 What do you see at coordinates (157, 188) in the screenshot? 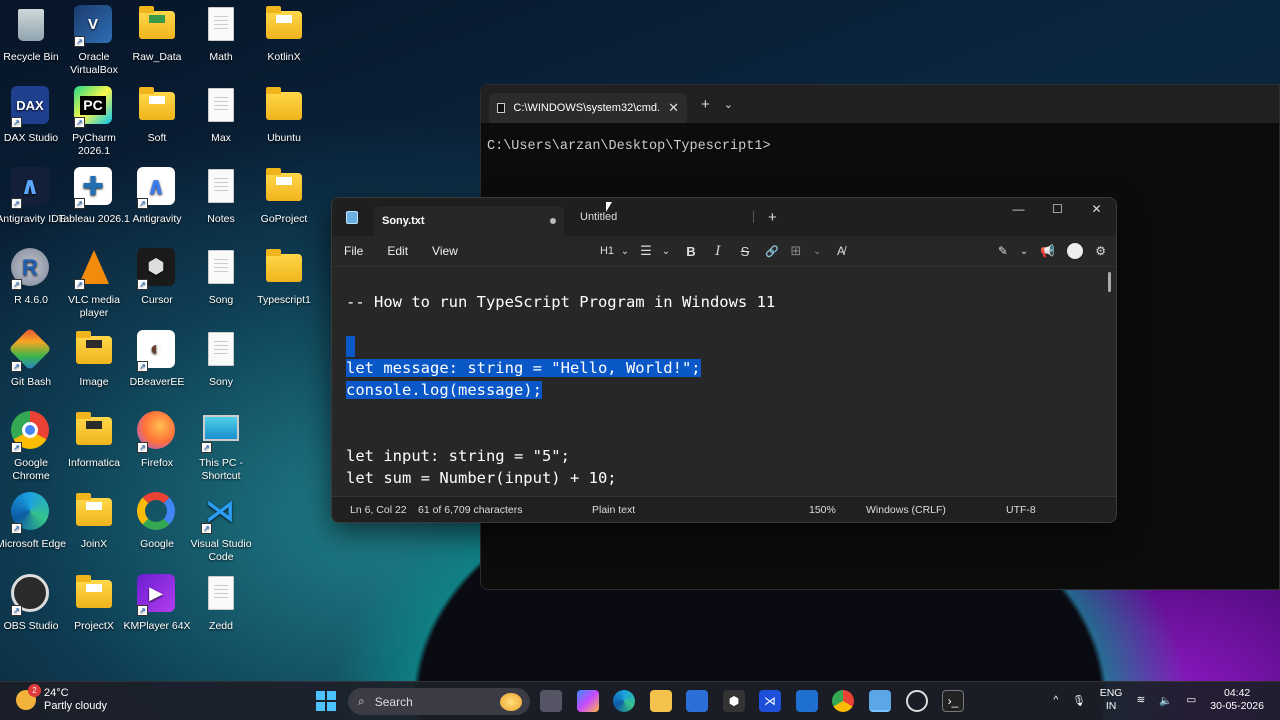
I see `antigravity-icon: ∧ ↗` at bounding box center [157, 188].